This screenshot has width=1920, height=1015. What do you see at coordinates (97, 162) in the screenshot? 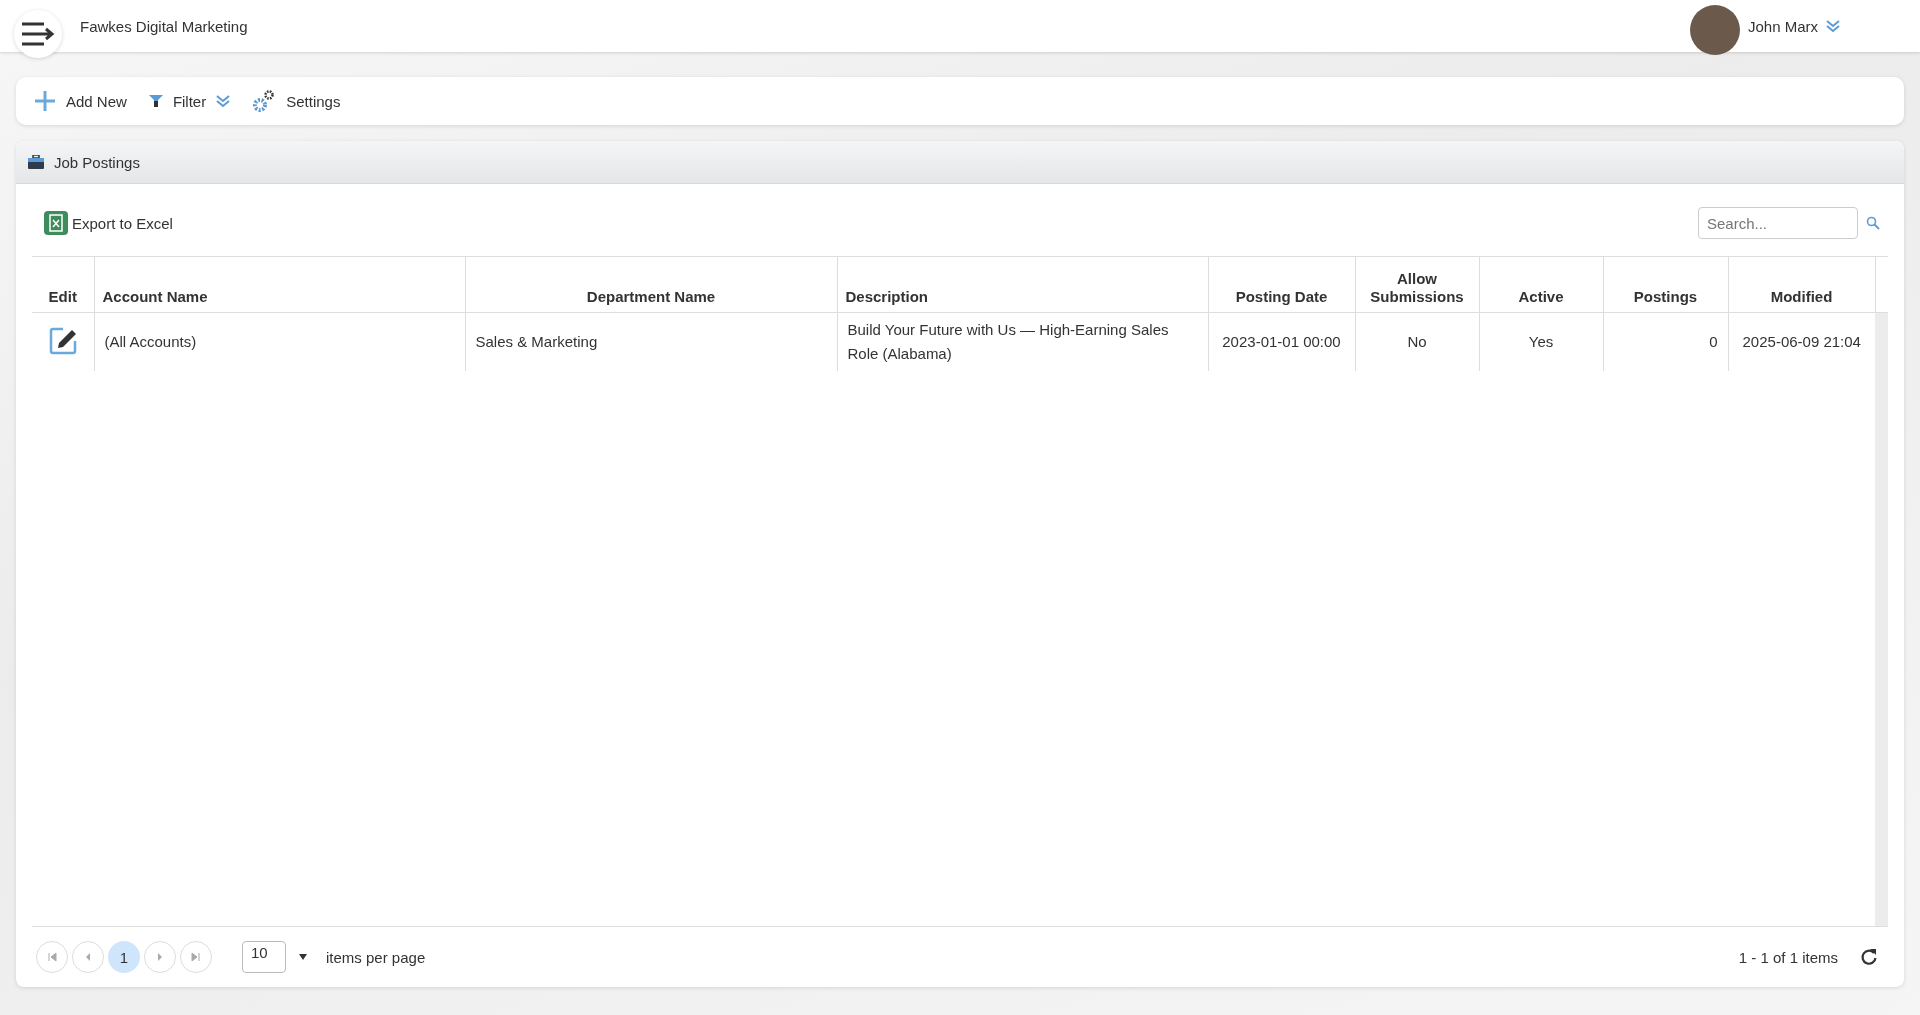
I see `panel-title: Job Postings` at bounding box center [97, 162].